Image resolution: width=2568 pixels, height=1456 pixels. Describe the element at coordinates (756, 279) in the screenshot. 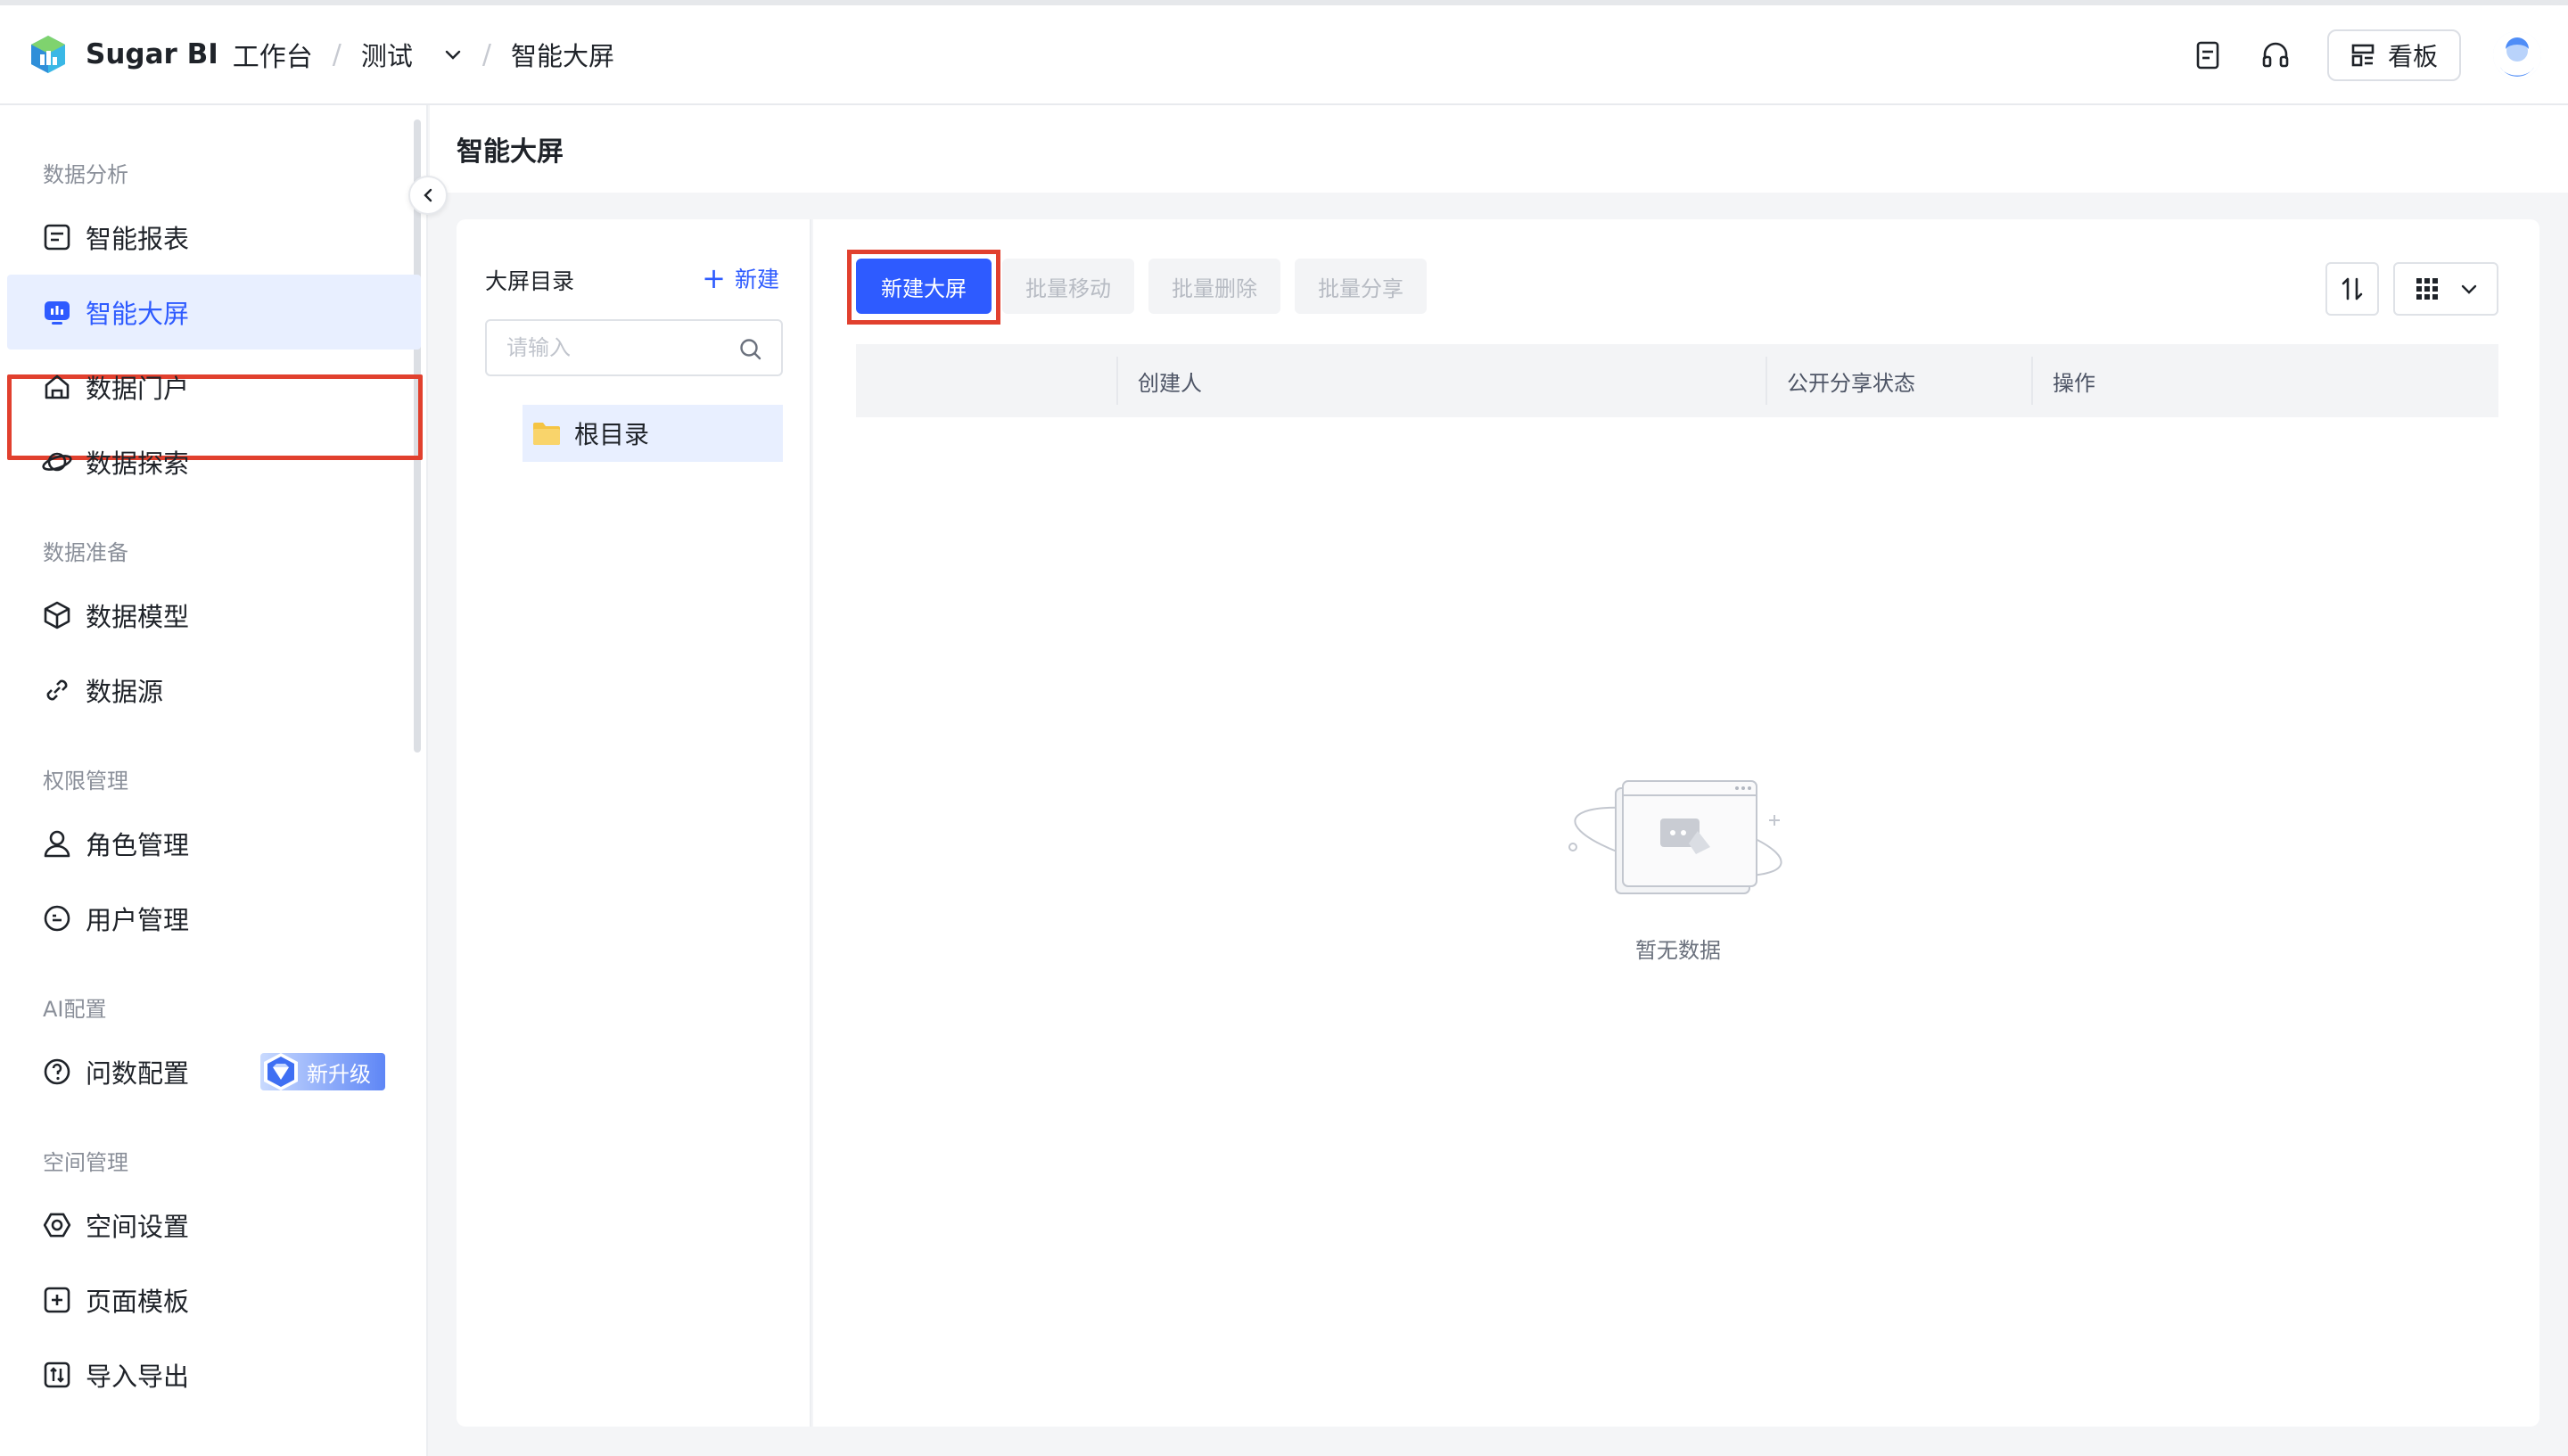

I see `directory-new-label: 新建` at that location.